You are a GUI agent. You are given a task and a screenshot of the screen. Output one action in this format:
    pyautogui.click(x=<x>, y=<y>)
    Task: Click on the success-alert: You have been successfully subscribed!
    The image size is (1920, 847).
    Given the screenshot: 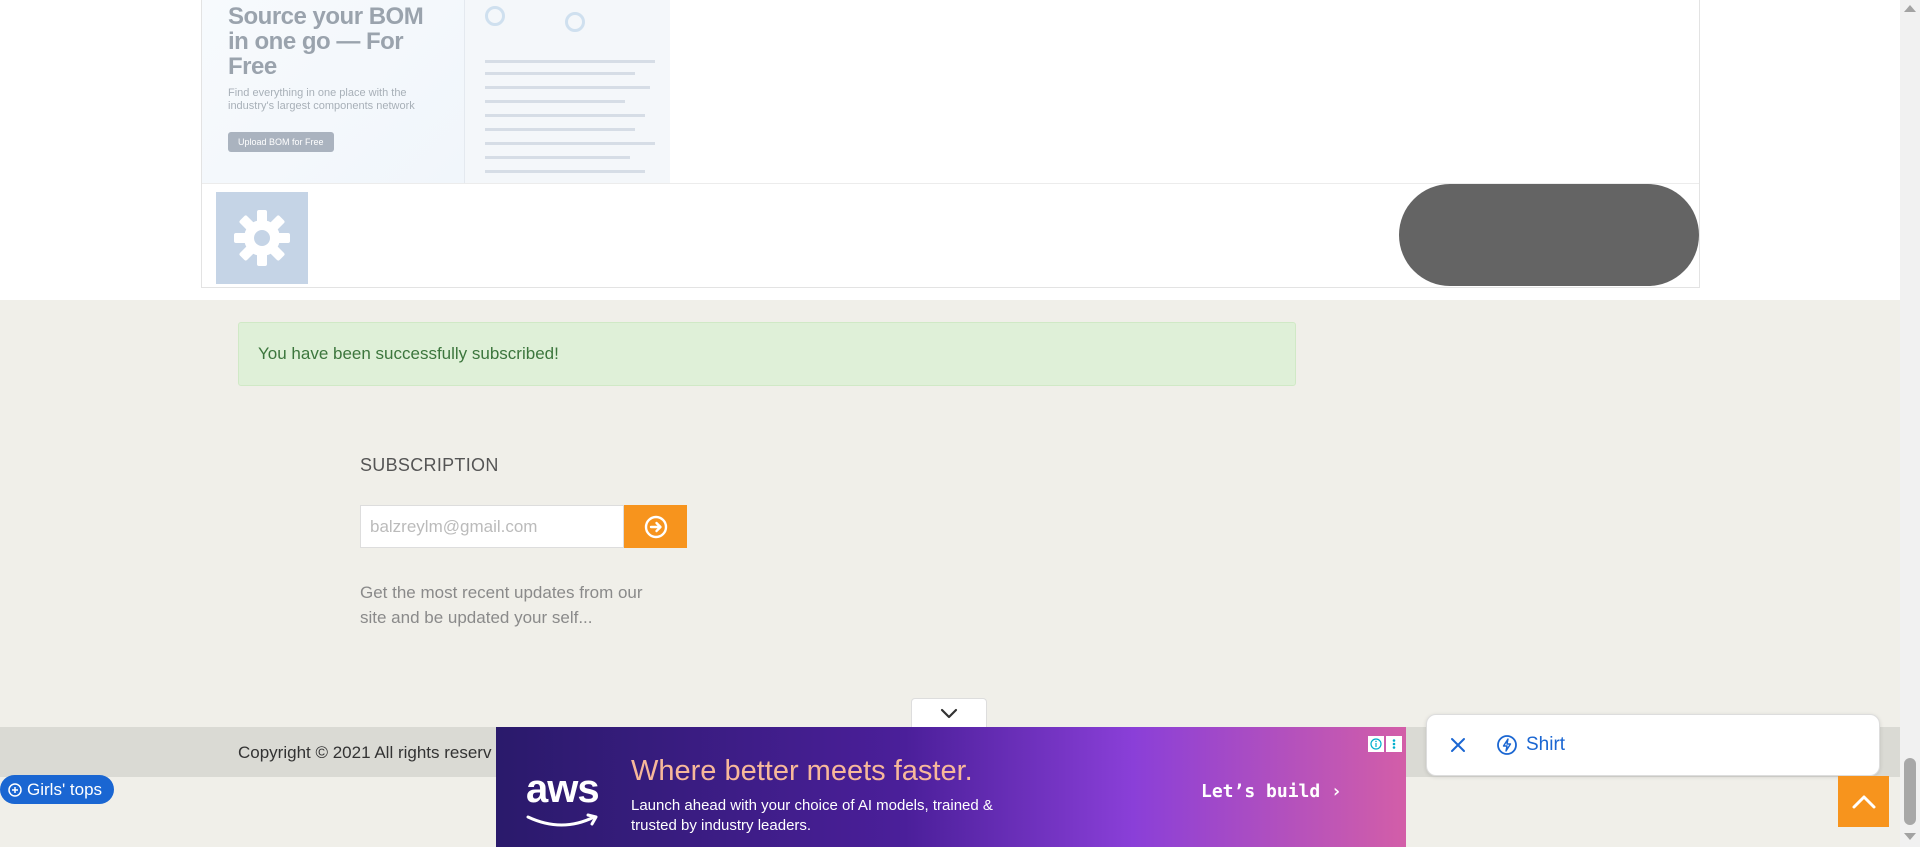 What is the action you would take?
    pyautogui.click(x=767, y=354)
    